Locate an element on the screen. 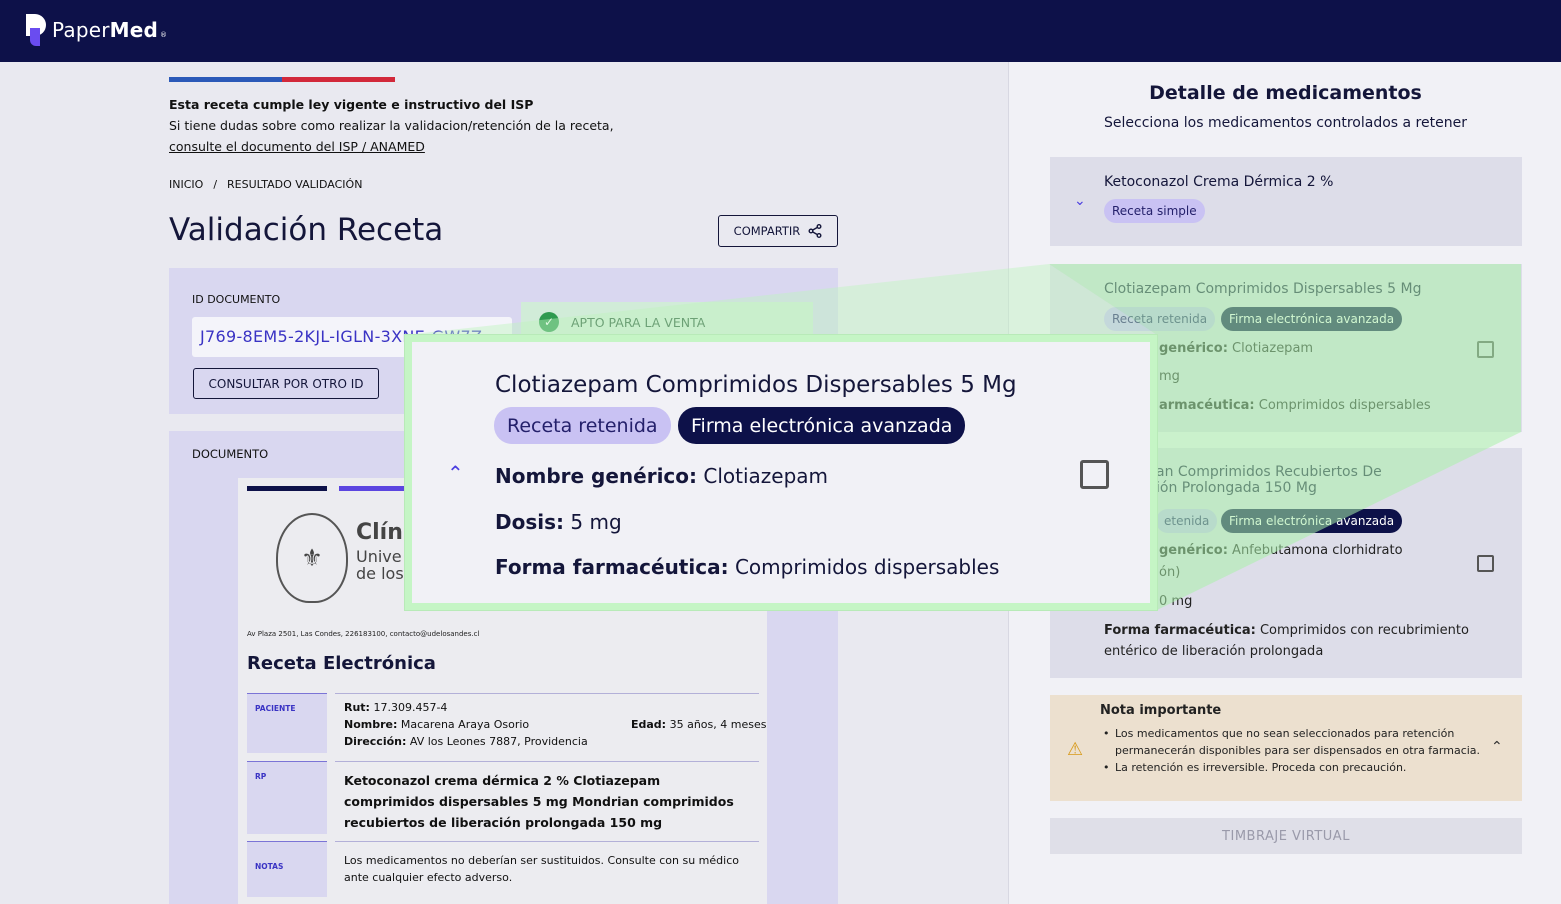 This screenshot has height=904, width=1561. rp-section-label: RP is located at coordinates (287, 797).